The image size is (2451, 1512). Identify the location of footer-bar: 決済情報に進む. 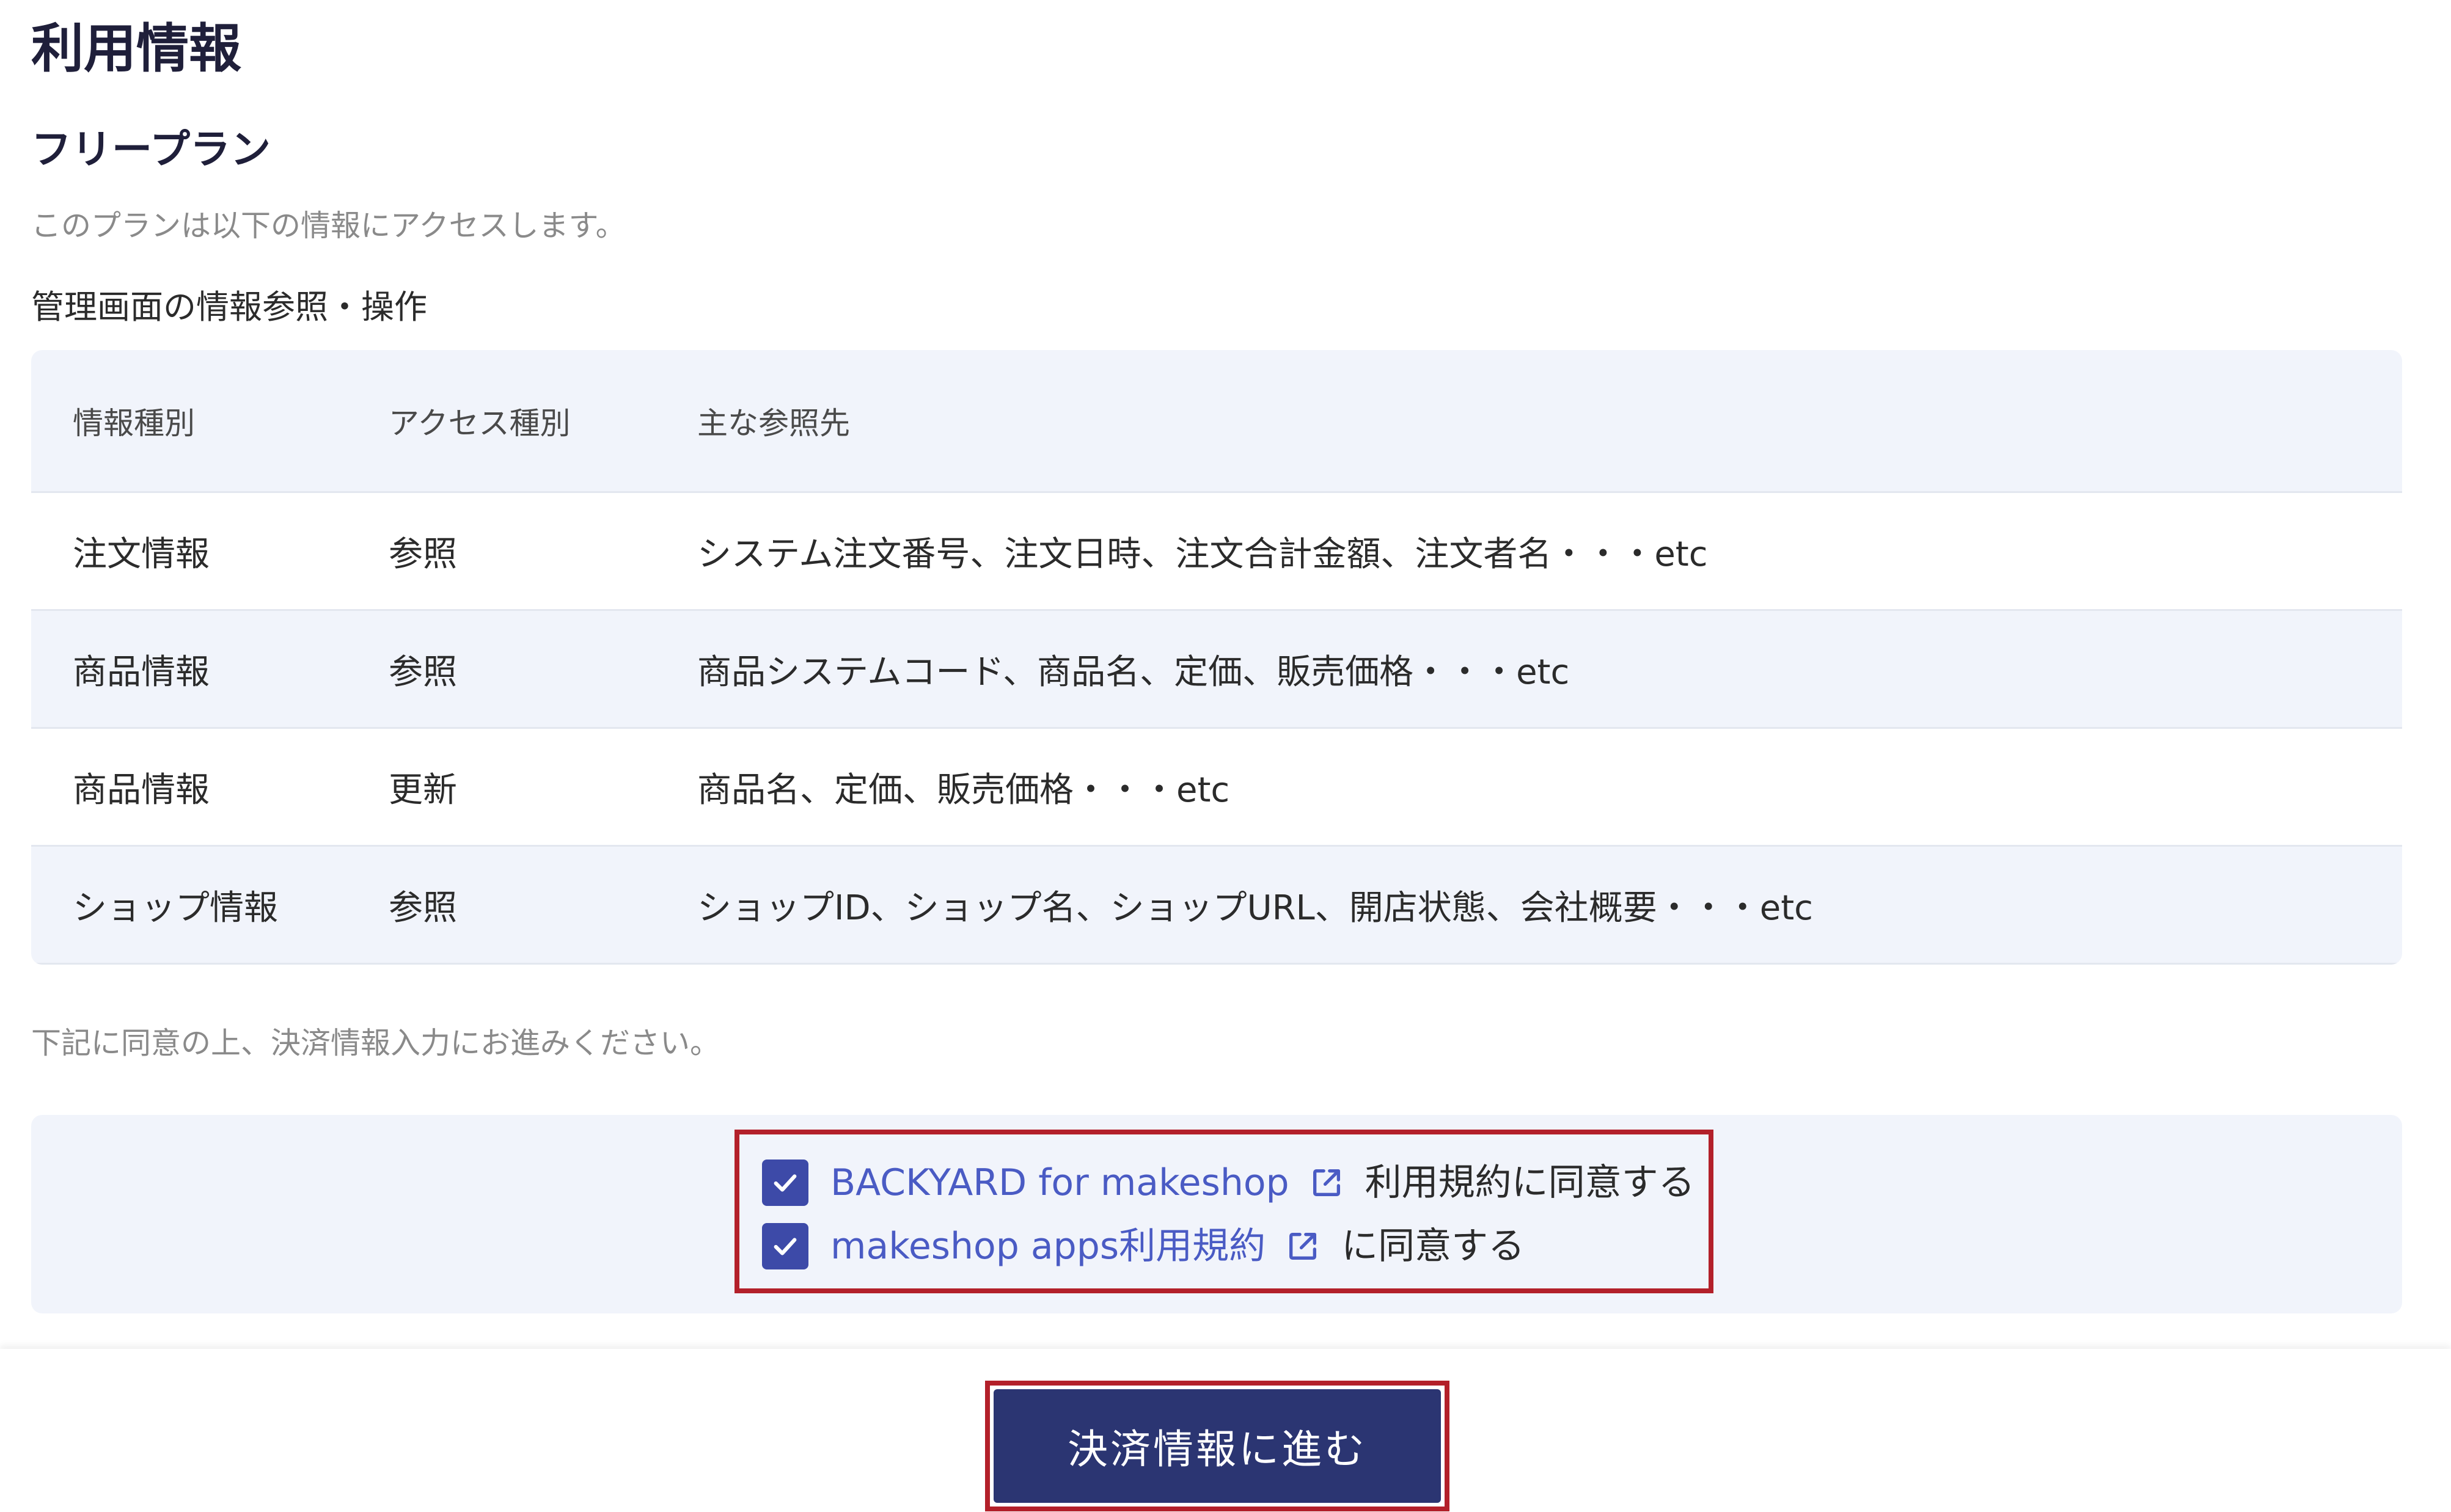
(1225, 1431).